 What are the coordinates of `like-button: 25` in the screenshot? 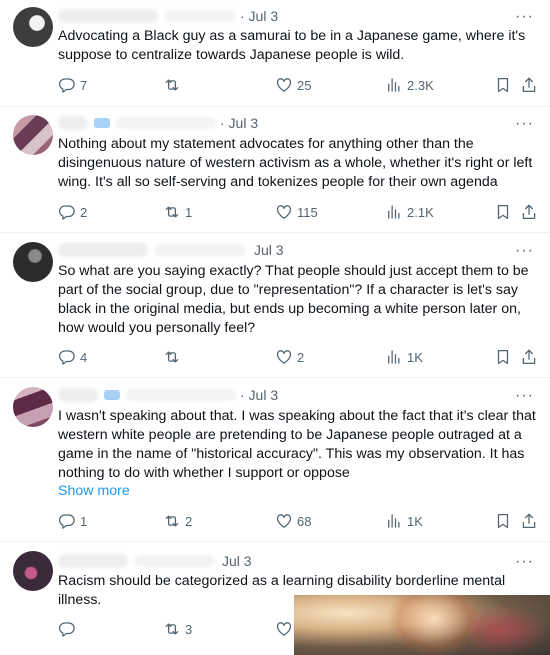 It's located at (293, 85).